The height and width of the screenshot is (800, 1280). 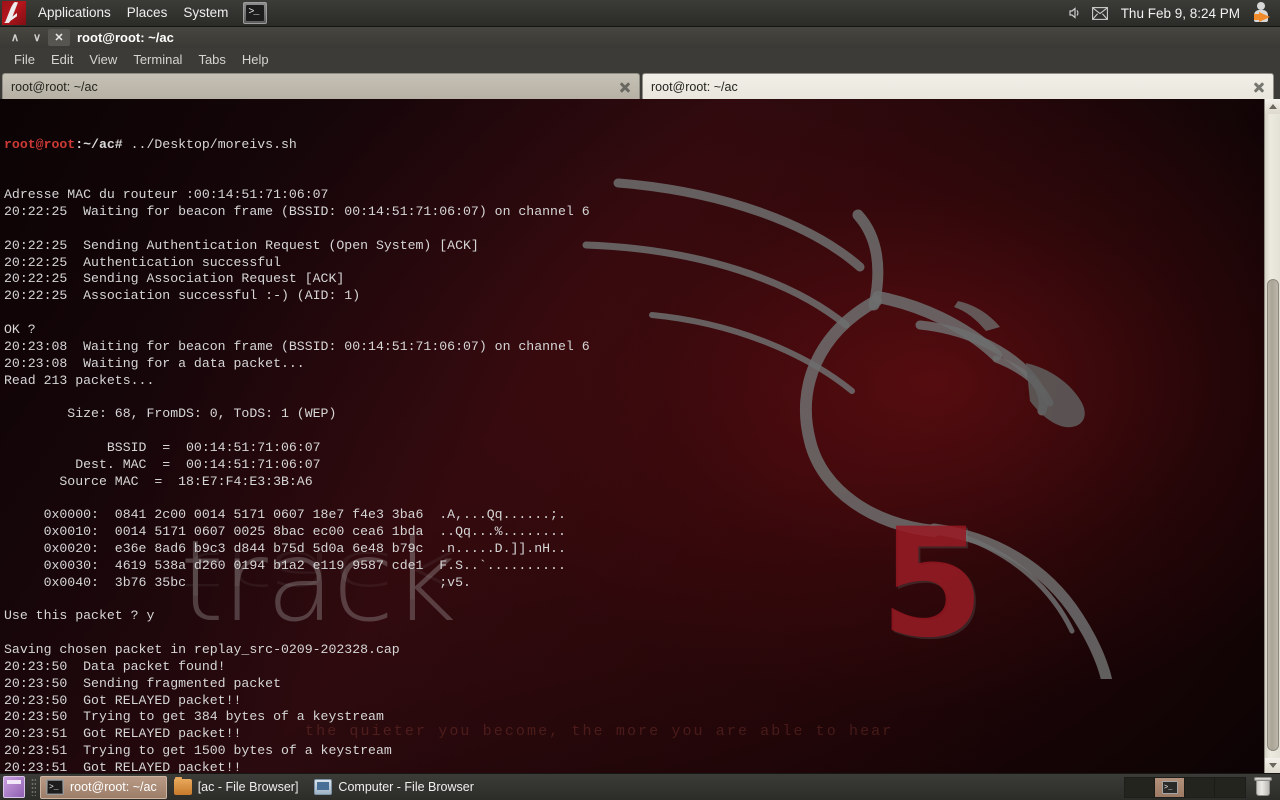 I want to click on trash-icon, so click(x=1263, y=787).